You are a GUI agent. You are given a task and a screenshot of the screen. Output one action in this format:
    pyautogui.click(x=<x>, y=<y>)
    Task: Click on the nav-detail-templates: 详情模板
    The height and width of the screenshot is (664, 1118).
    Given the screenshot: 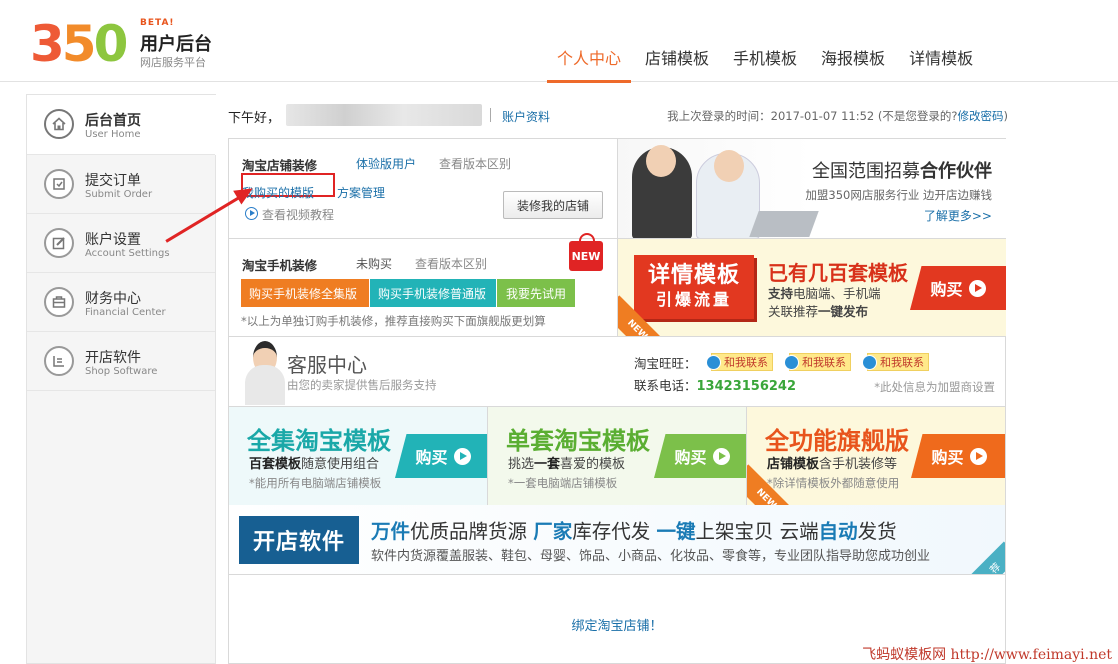 What is the action you would take?
    pyautogui.click(x=941, y=41)
    